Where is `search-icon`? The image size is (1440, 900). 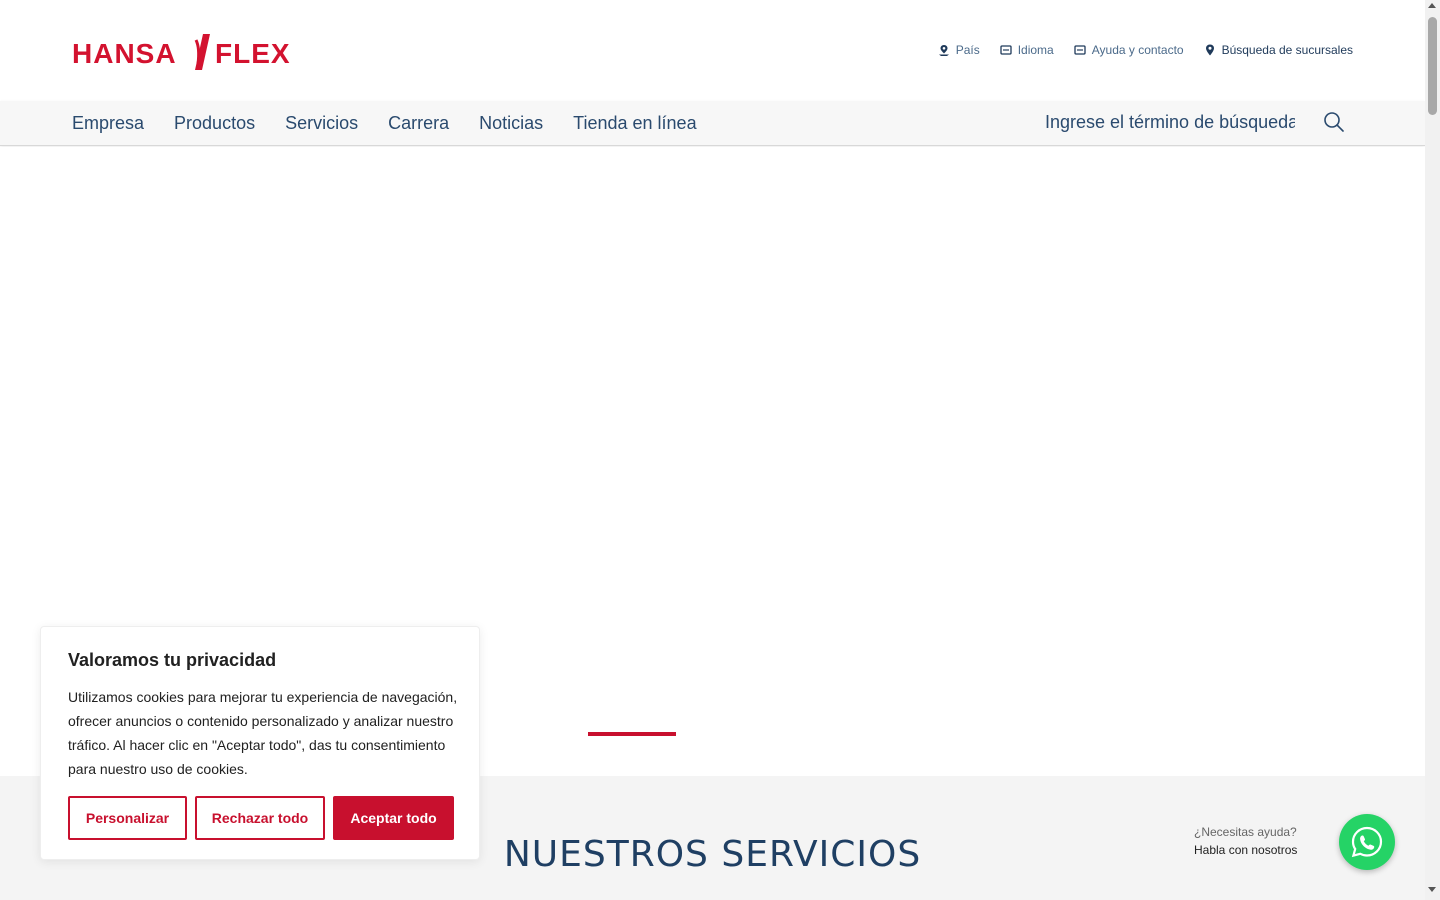
search-icon is located at coordinates (1334, 122).